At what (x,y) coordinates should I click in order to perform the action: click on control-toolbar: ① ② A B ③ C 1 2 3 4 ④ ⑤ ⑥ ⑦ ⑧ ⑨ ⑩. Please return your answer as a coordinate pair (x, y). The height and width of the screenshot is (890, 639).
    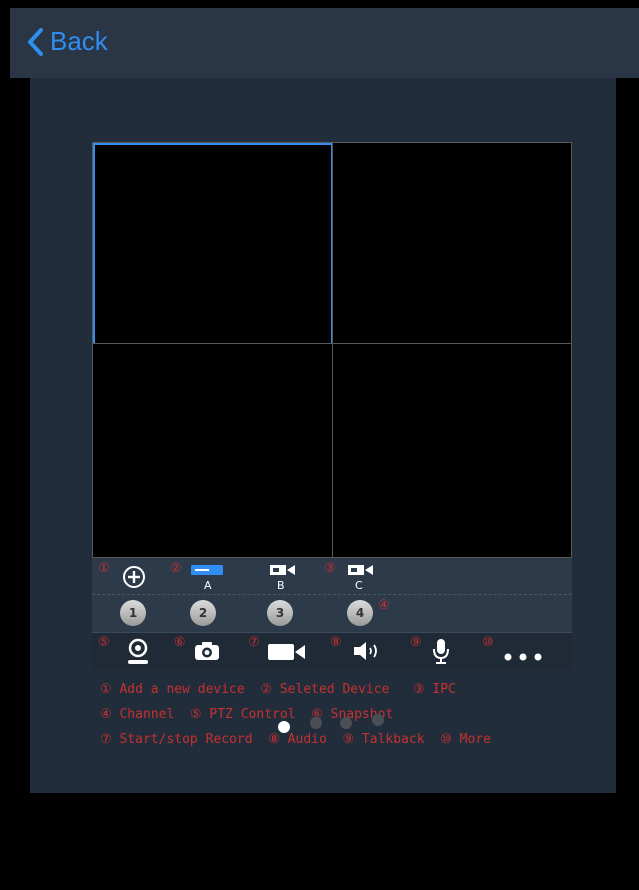
    Looking at the image, I should click on (332, 613).